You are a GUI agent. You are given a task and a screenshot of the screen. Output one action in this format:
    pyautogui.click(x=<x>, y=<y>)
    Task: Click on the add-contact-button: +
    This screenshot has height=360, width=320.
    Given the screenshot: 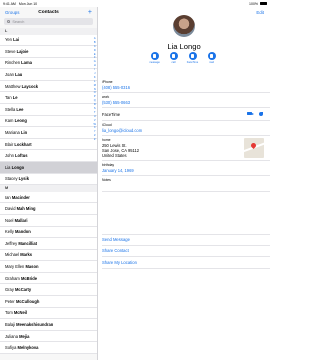 What is the action you would take?
    pyautogui.click(x=90, y=12)
    